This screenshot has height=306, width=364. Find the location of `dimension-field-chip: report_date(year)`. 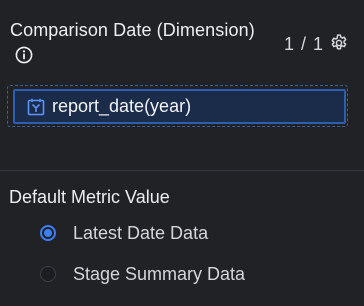

dimension-field-chip: report_date(year) is located at coordinates (179, 106).